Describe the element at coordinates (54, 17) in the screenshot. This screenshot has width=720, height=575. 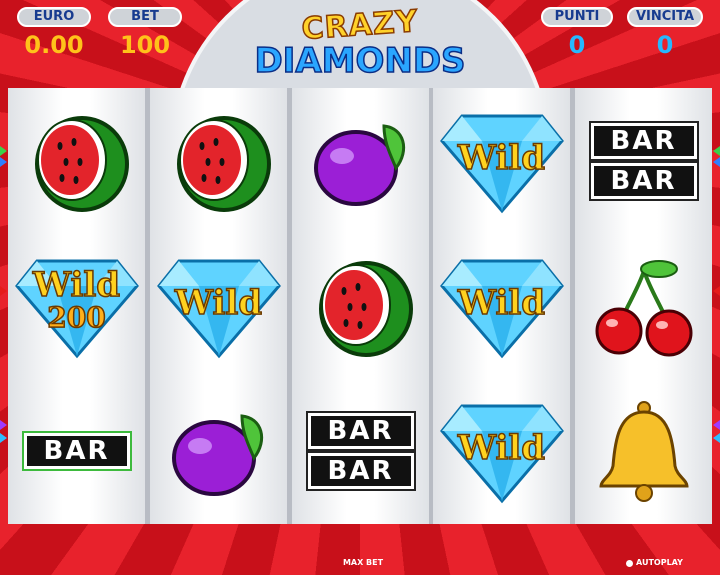
I see `euro-label: EURO` at that location.